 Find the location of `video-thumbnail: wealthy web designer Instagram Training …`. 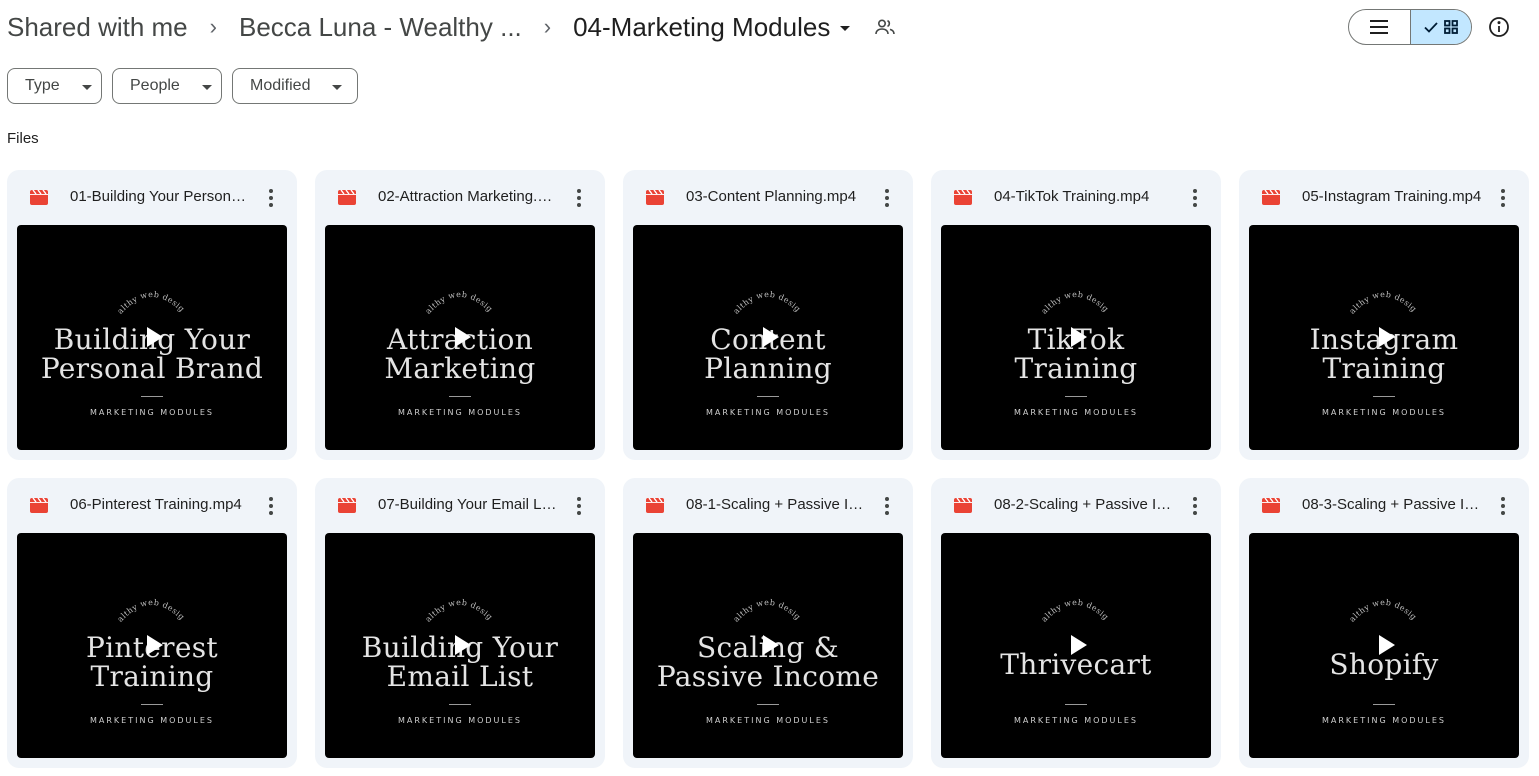

video-thumbnail: wealthy web designer Instagram Training … is located at coordinates (1384, 337).